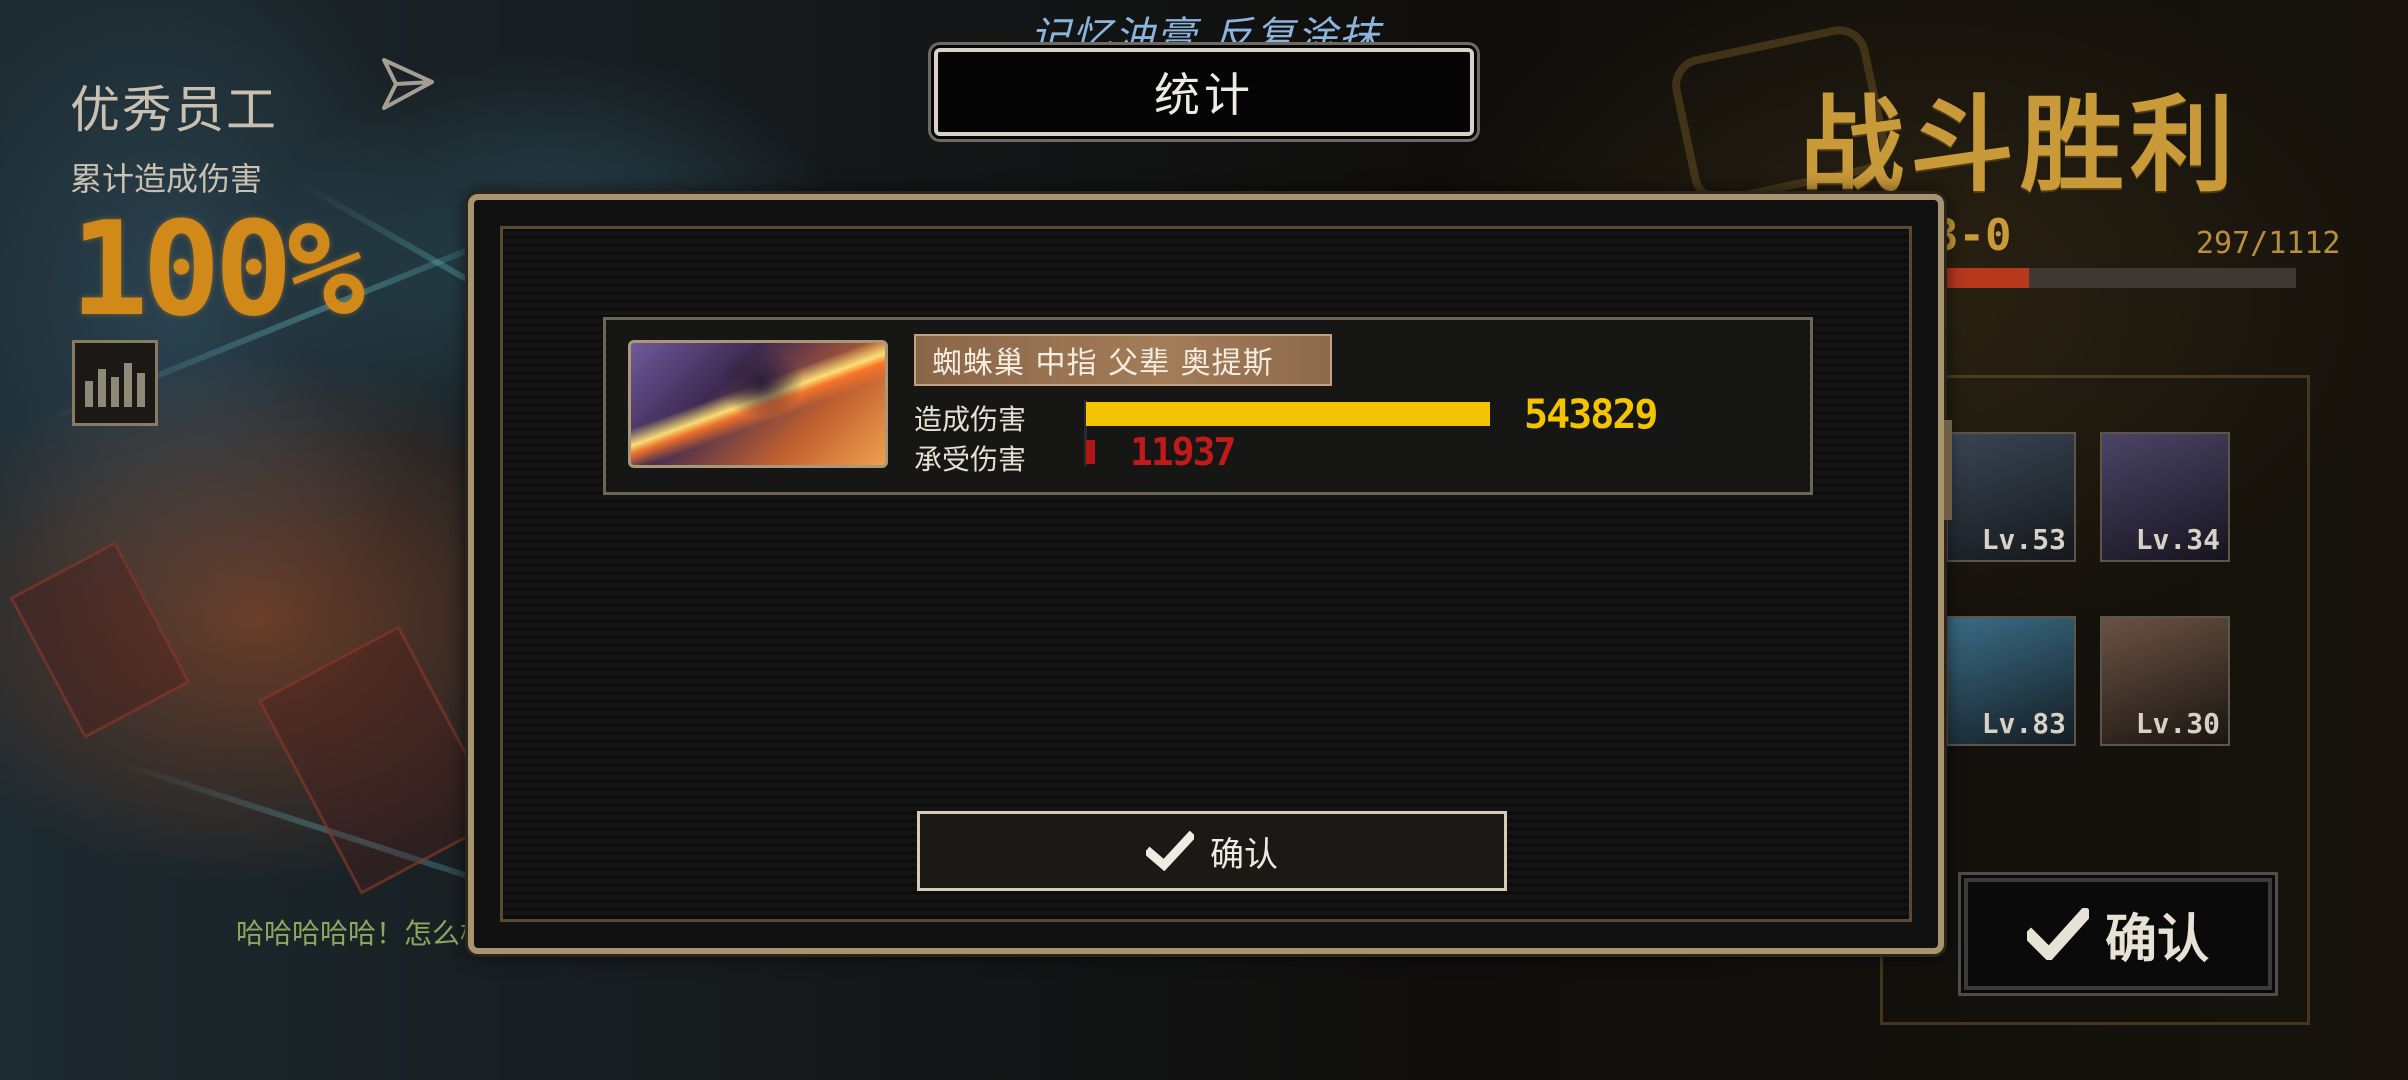  I want to click on share-arrow-icon, so click(408, 84).